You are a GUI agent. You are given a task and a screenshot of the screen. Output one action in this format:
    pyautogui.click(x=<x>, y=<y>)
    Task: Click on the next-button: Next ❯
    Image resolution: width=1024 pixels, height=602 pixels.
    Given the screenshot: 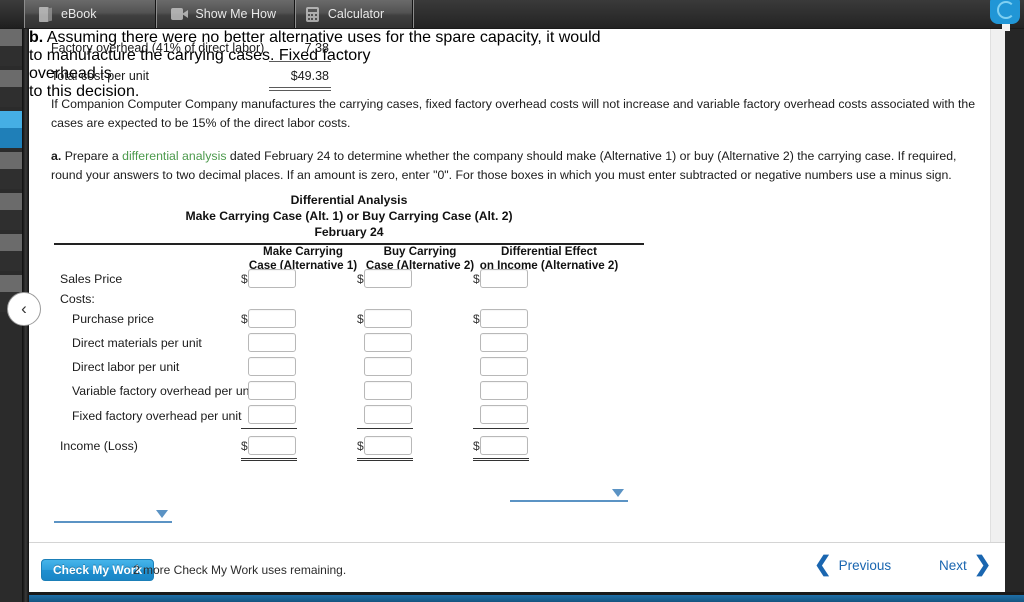 What is the action you would take?
    pyautogui.click(x=965, y=564)
    